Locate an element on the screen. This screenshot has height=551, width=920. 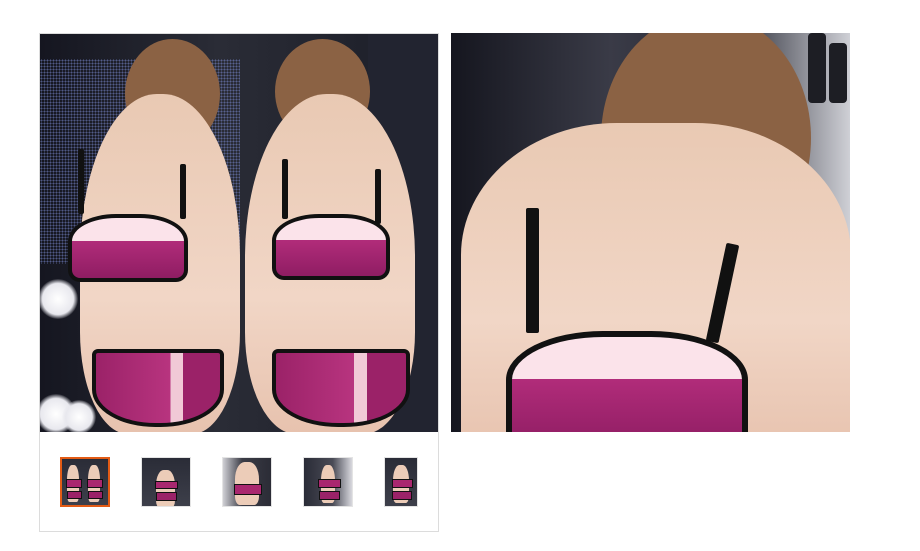
thumbnail-strip is located at coordinates (239, 481).